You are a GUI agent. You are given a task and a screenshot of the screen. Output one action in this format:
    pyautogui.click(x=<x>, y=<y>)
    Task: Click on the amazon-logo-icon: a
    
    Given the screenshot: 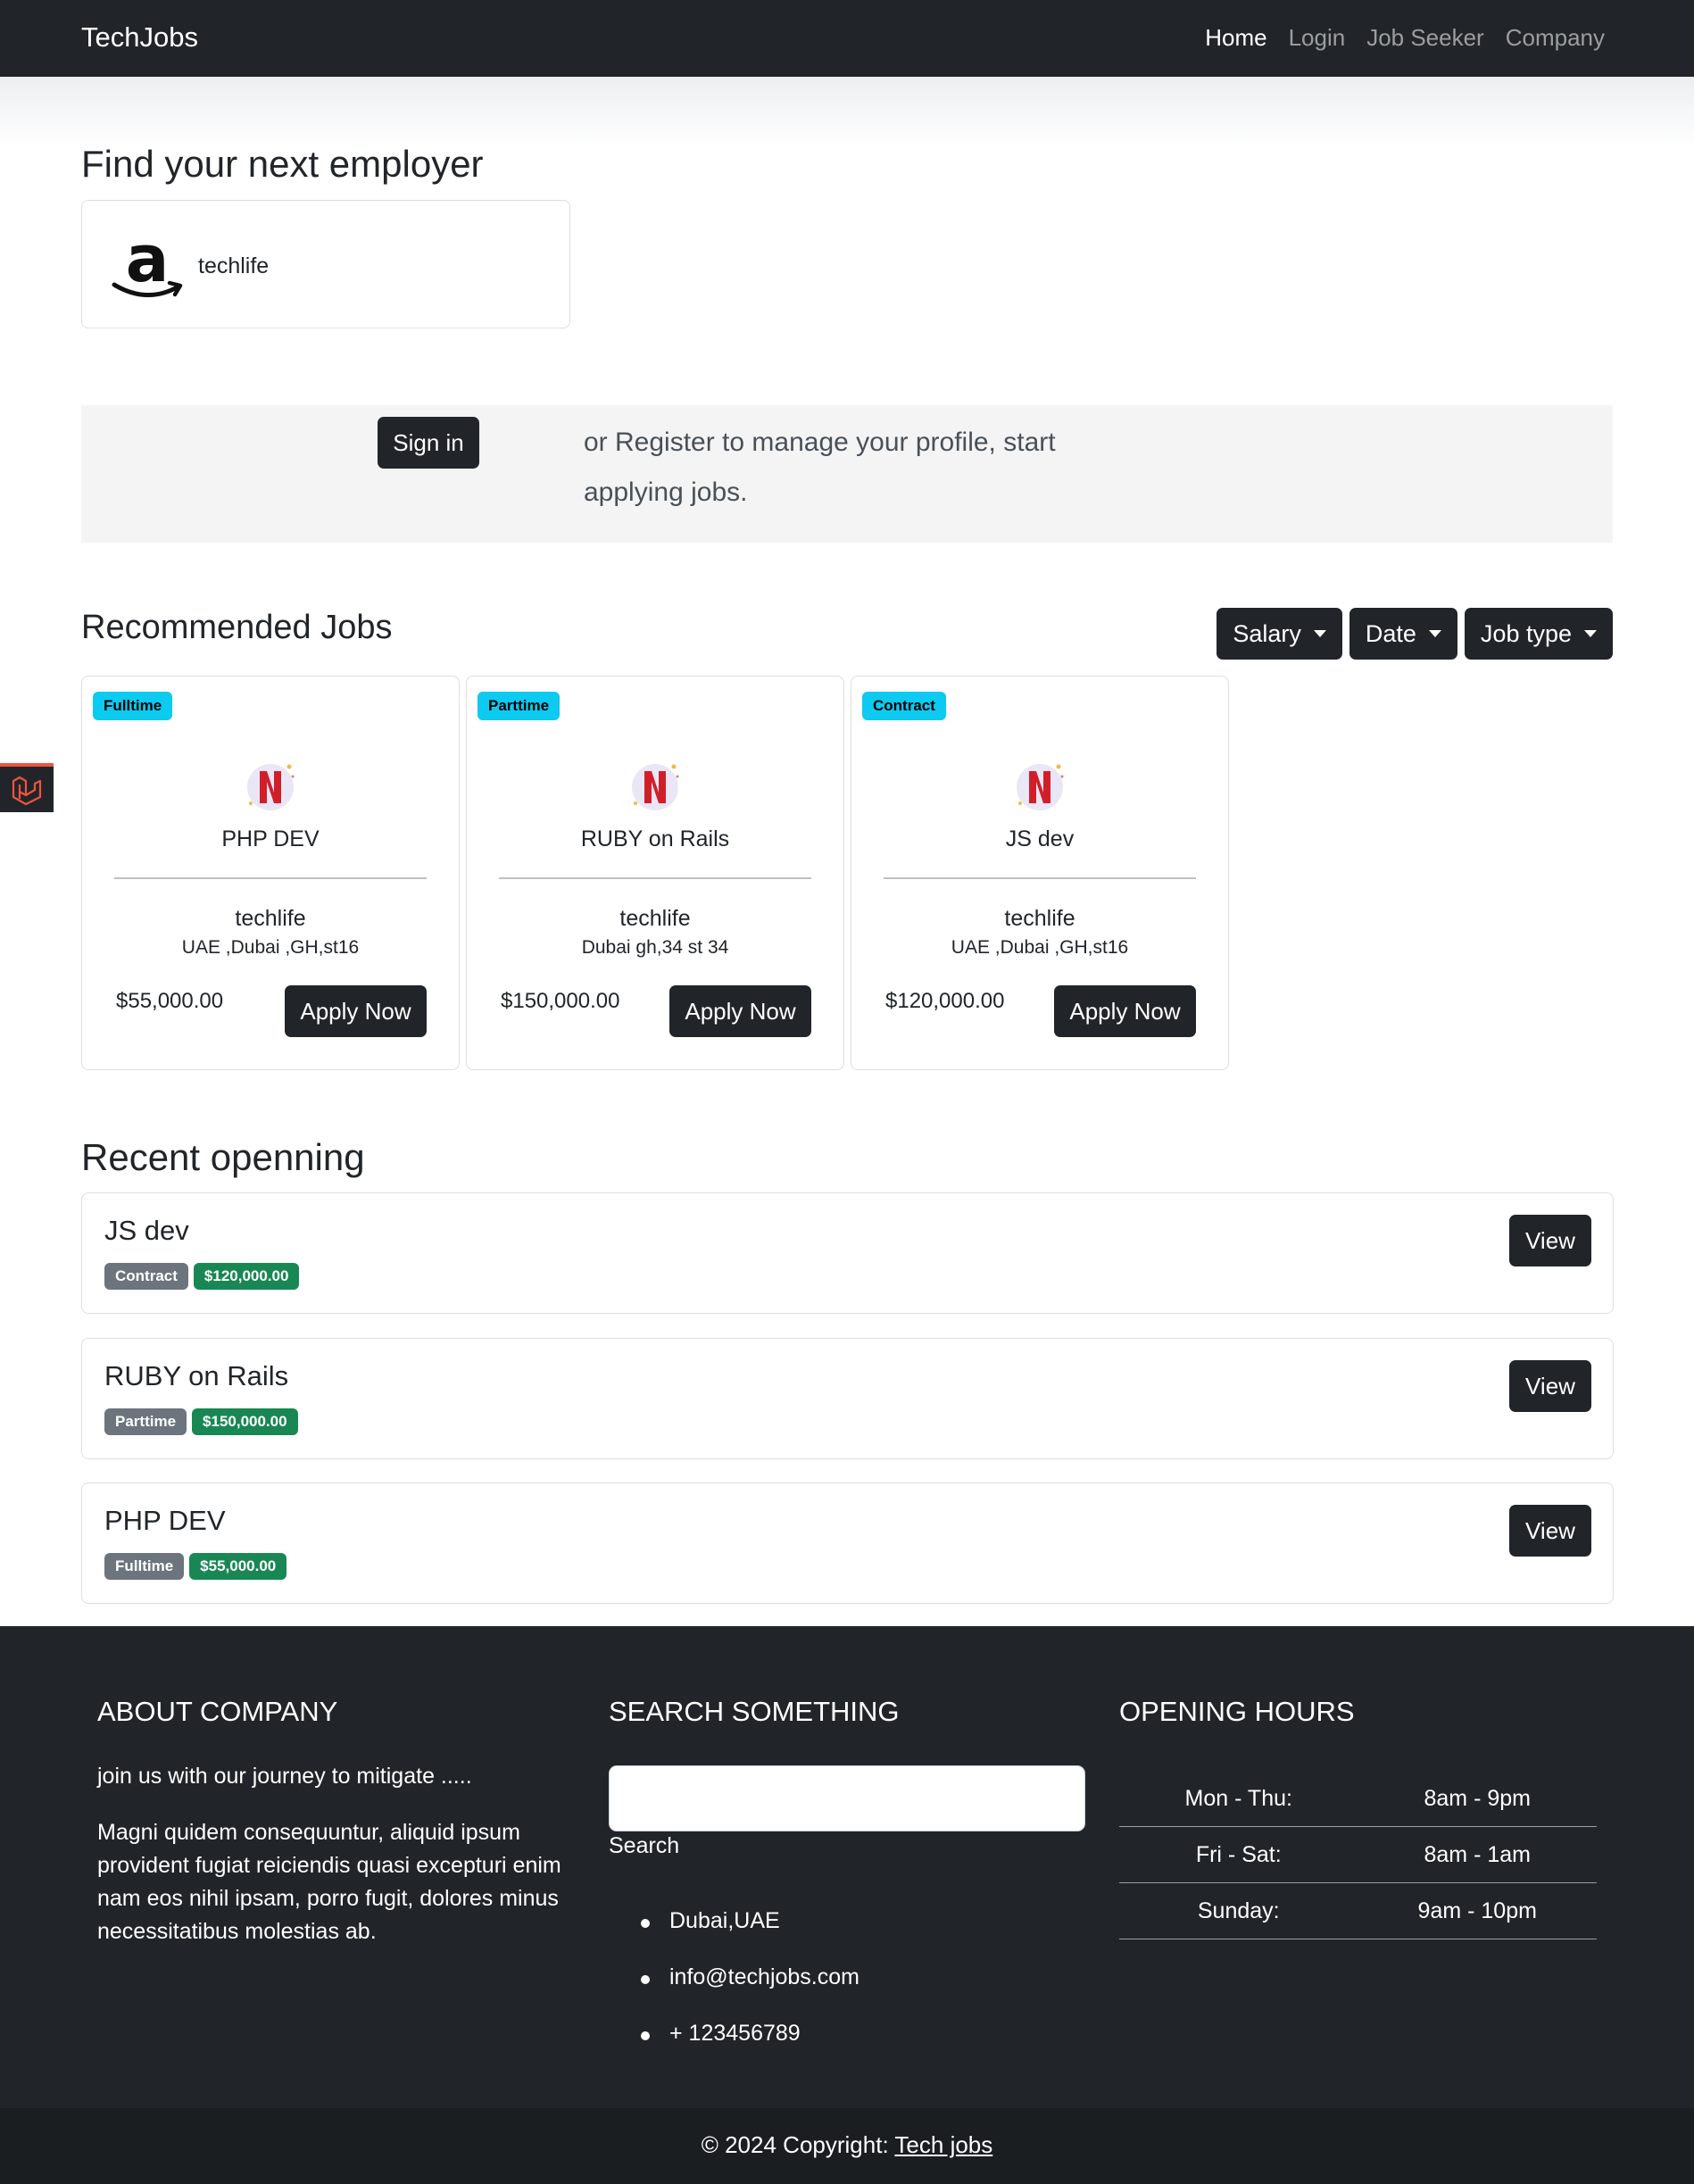 What is the action you would take?
    pyautogui.click(x=147, y=262)
    